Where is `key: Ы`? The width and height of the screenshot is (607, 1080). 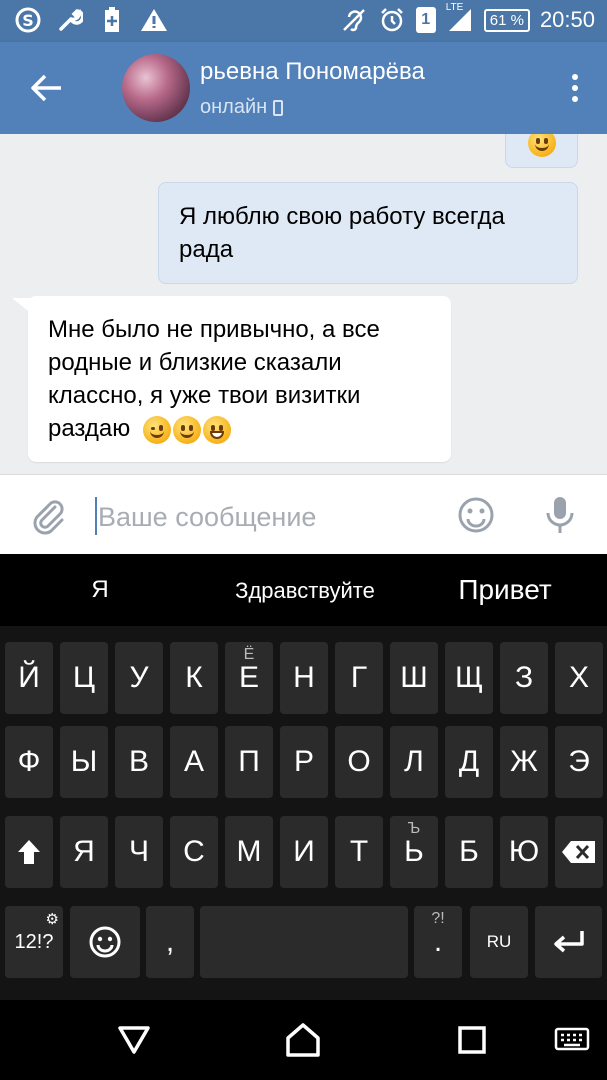
key: Ы is located at coordinates (84, 762).